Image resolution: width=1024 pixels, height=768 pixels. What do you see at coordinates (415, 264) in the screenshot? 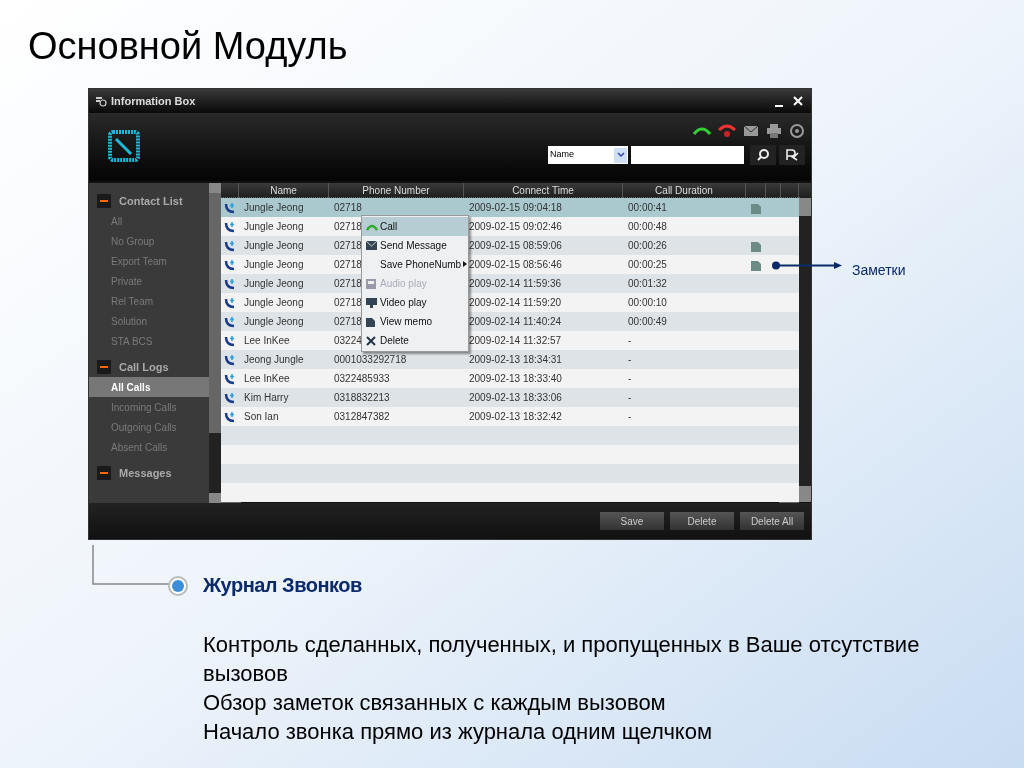
I see `menu-item: Save PhoneNumb` at bounding box center [415, 264].